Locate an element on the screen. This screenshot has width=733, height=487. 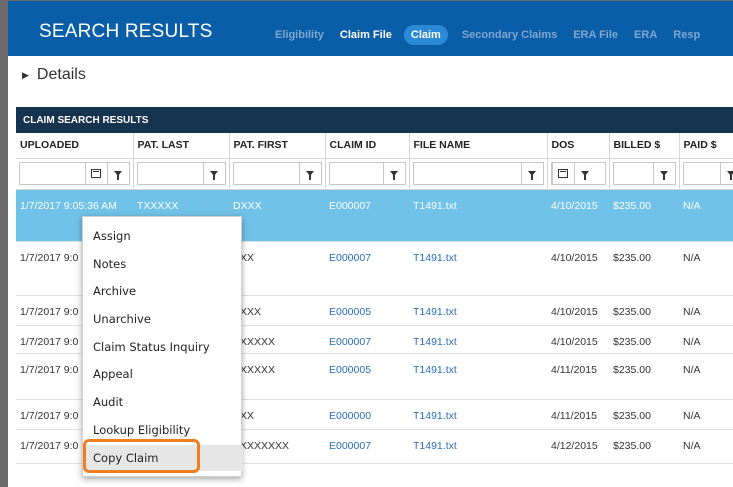
filter-claim-id-input is located at coordinates (356, 173).